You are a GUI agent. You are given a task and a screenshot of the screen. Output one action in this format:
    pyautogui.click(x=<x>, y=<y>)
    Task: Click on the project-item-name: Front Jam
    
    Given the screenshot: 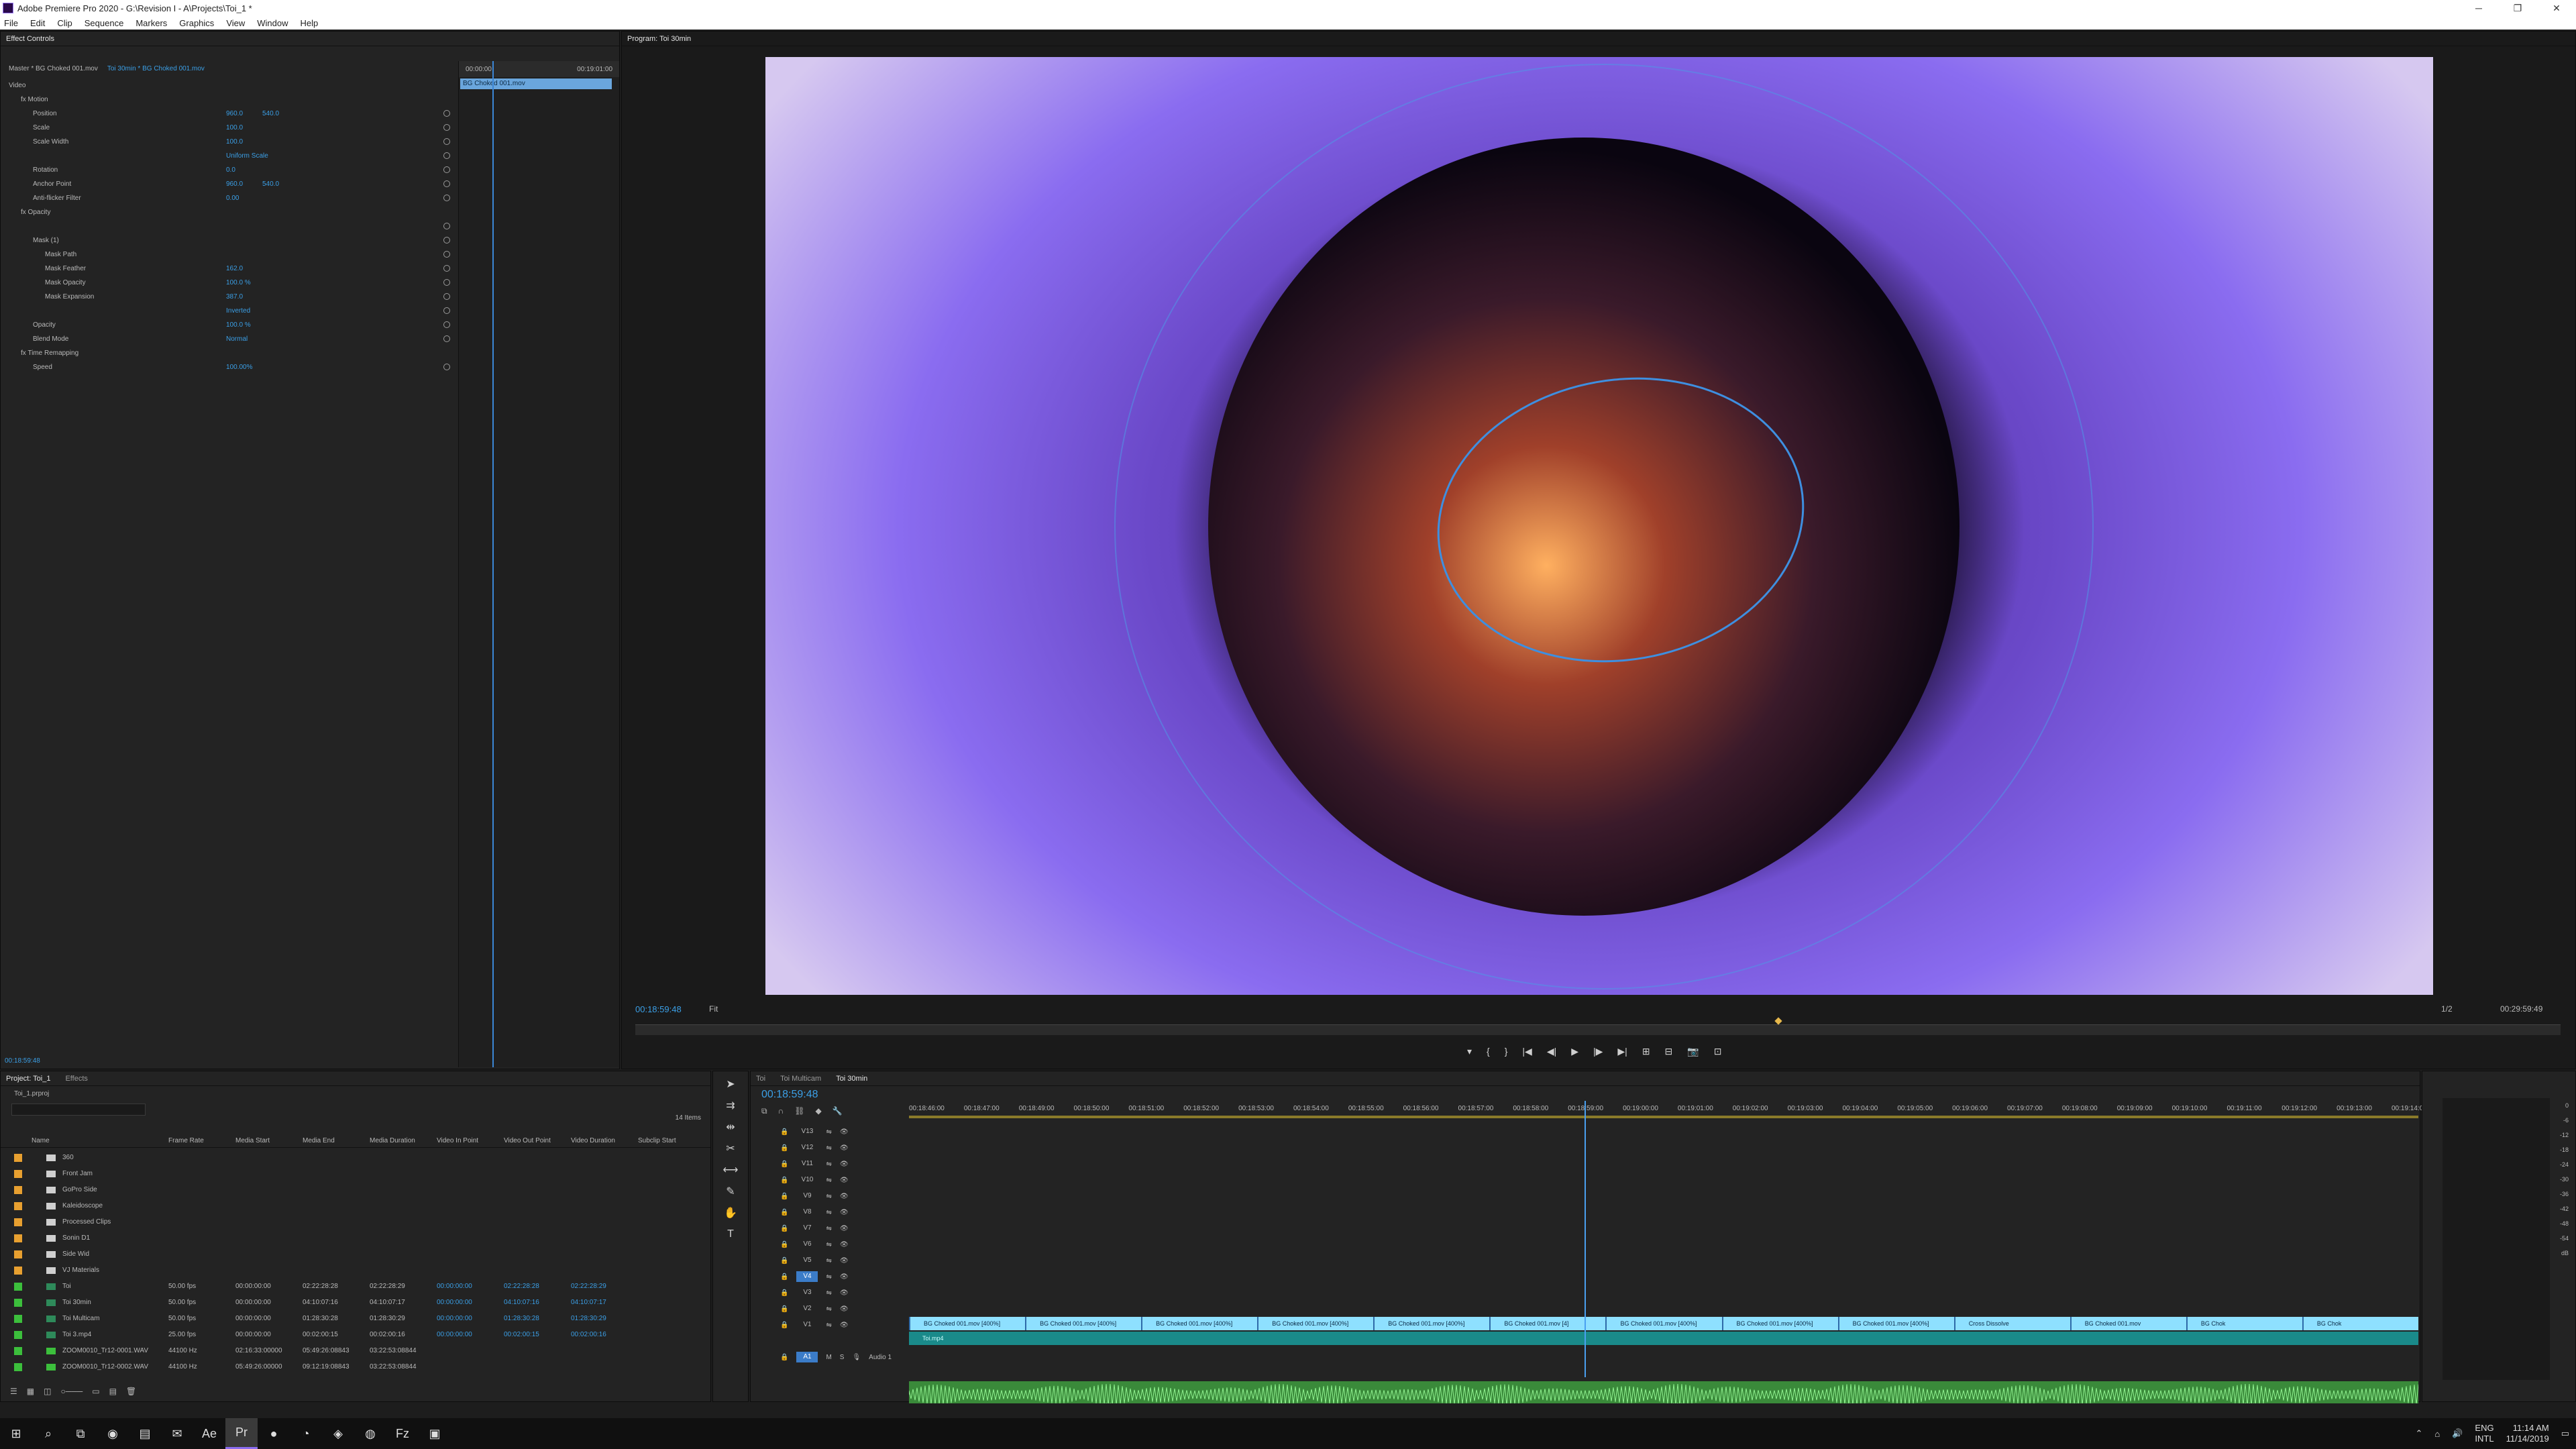 What is the action you would take?
    pyautogui.click(x=77, y=1173)
    